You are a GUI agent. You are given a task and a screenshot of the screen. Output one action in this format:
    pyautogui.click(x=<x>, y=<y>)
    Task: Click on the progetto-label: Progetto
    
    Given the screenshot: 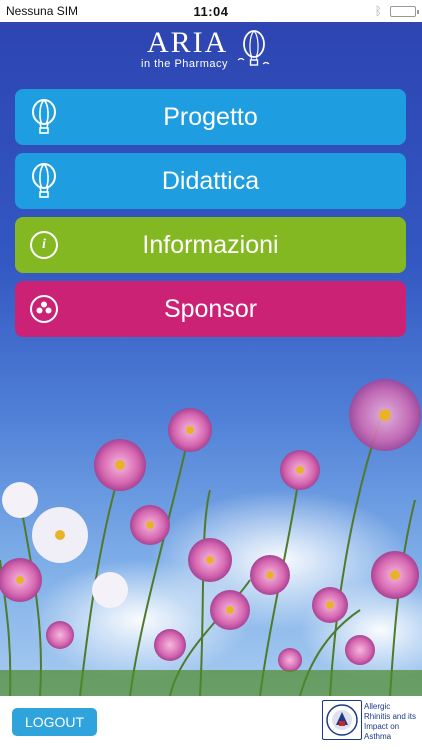 What is the action you would take?
    pyautogui.click(x=210, y=116)
    